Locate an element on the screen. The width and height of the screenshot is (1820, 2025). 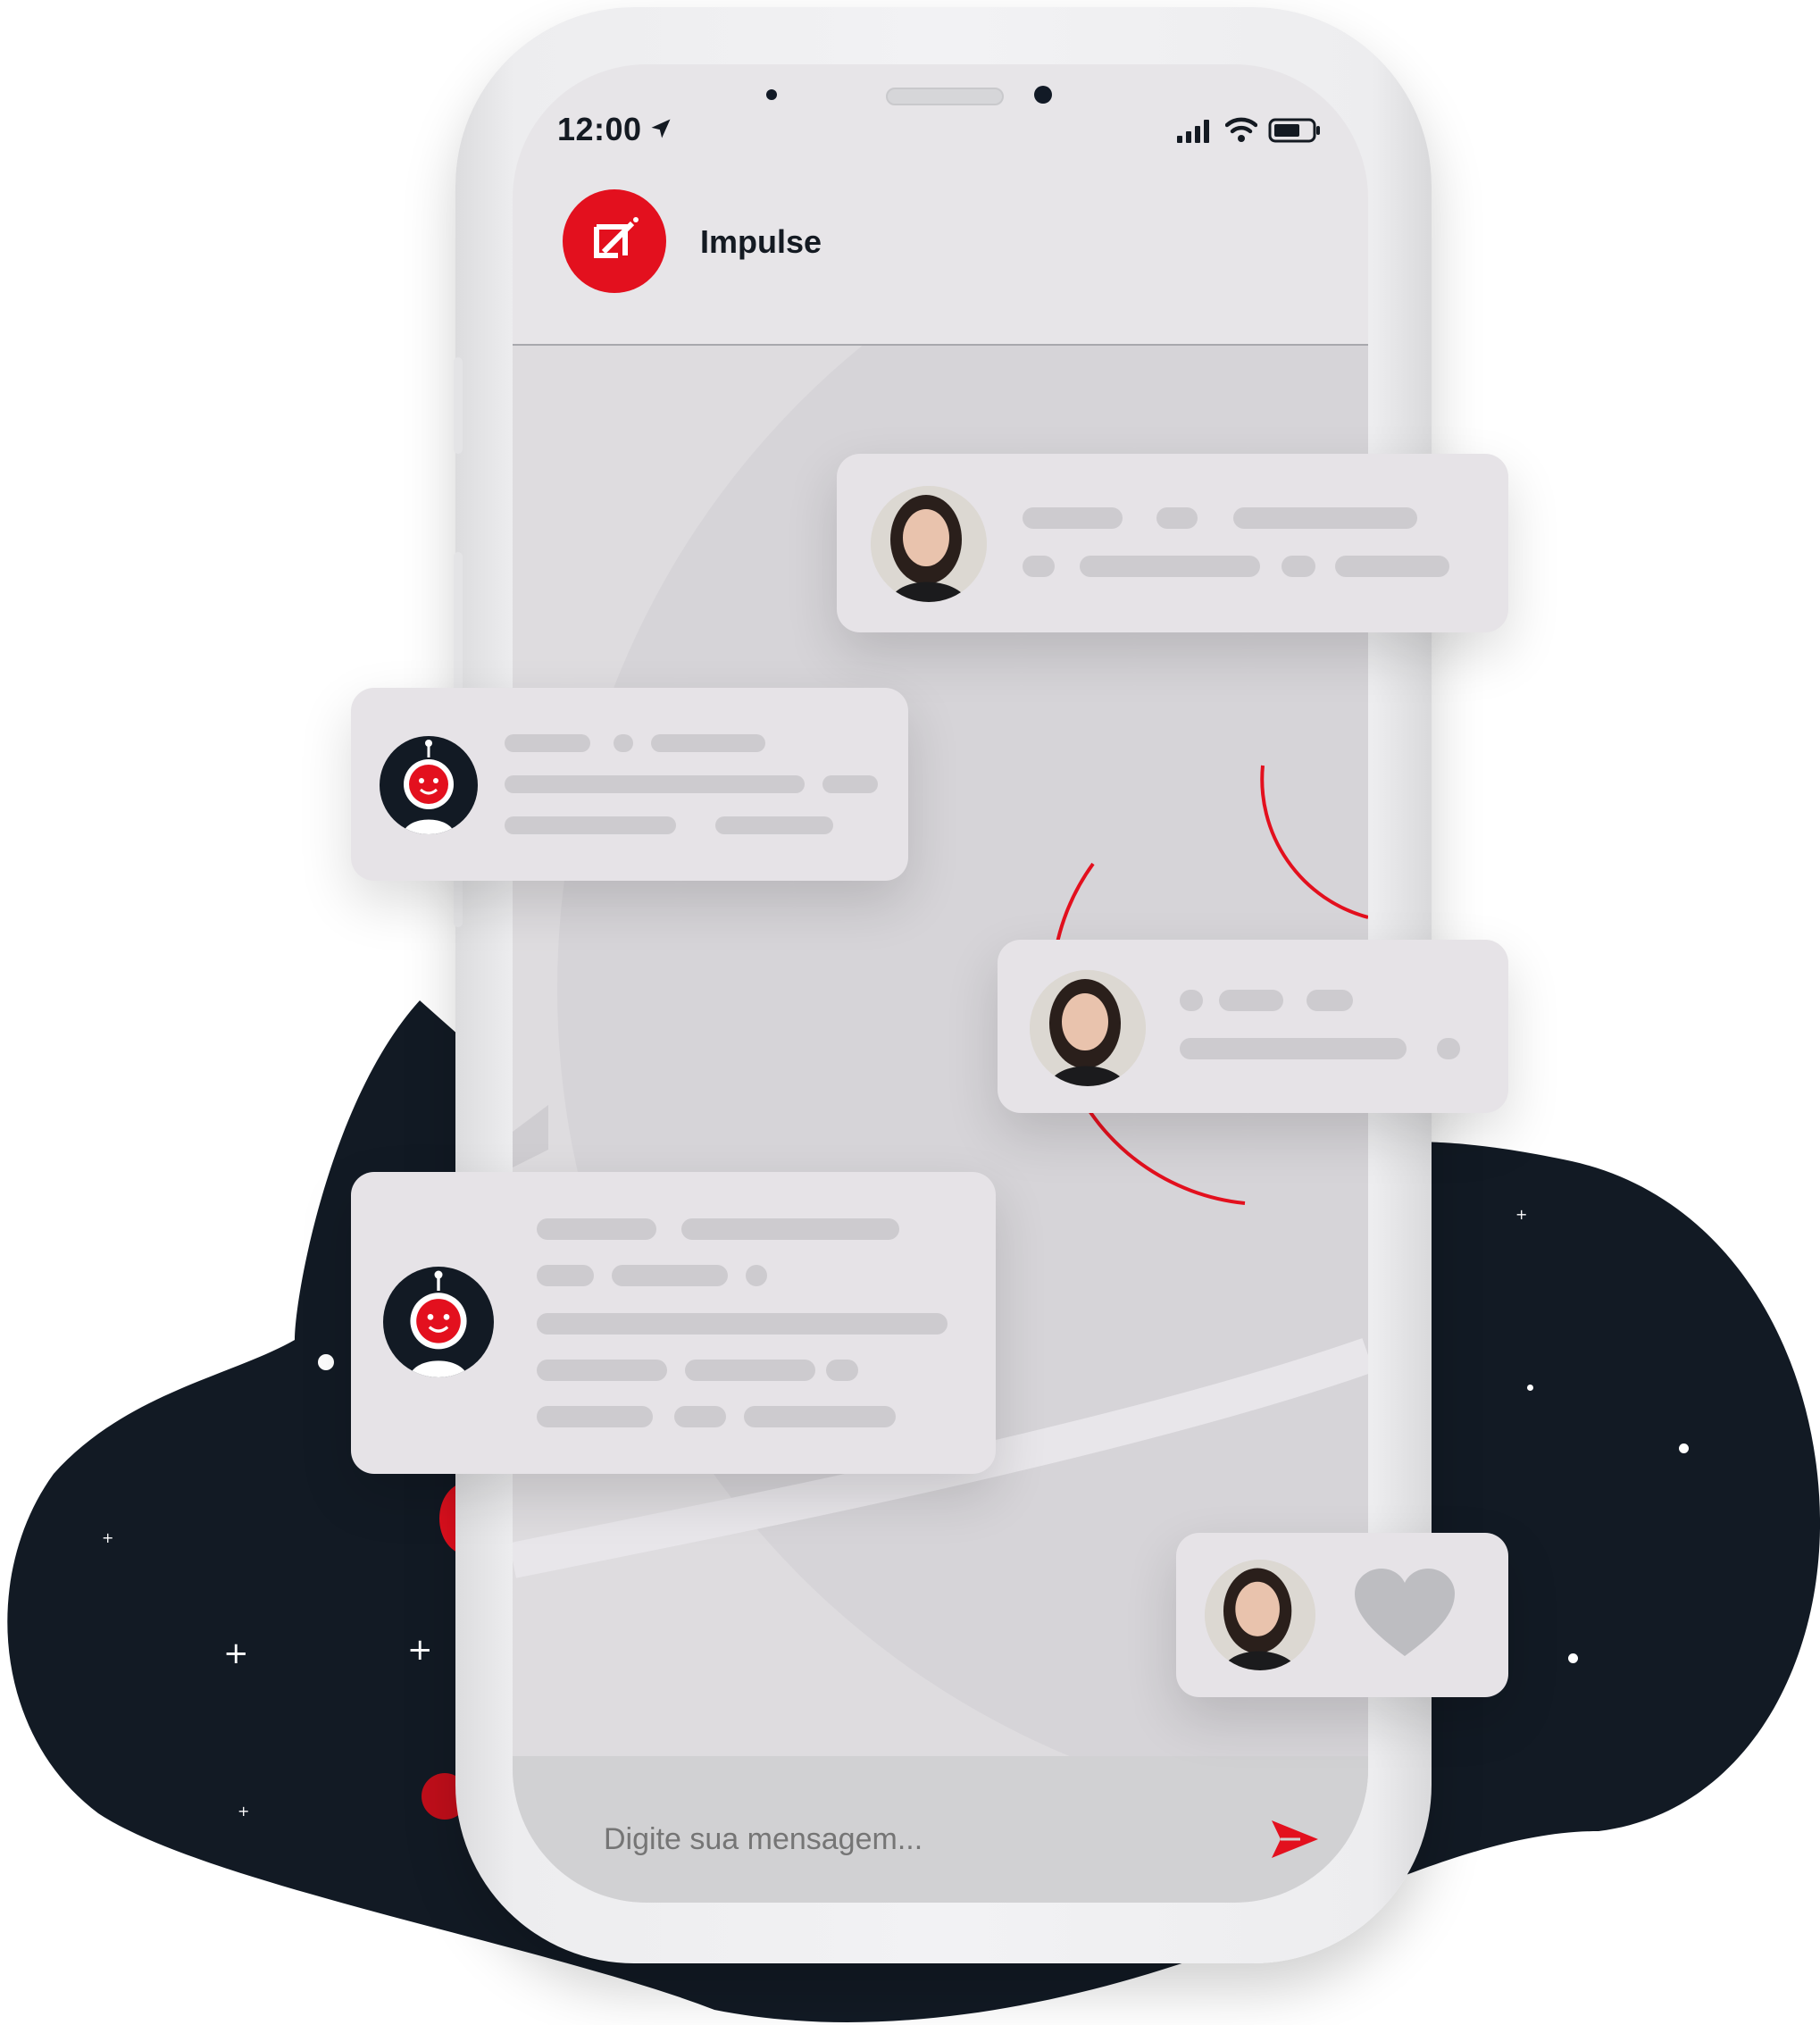
app-logo is located at coordinates (615, 241).